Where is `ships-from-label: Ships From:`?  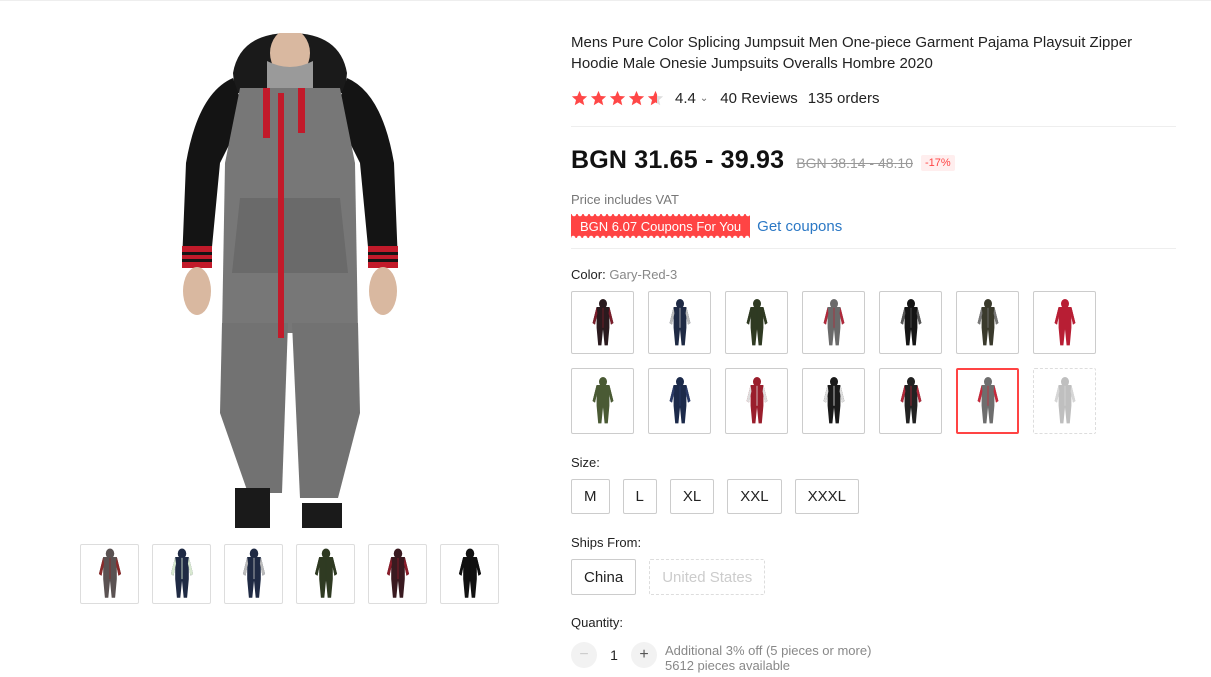
ships-from-label: Ships From: is located at coordinates (606, 542).